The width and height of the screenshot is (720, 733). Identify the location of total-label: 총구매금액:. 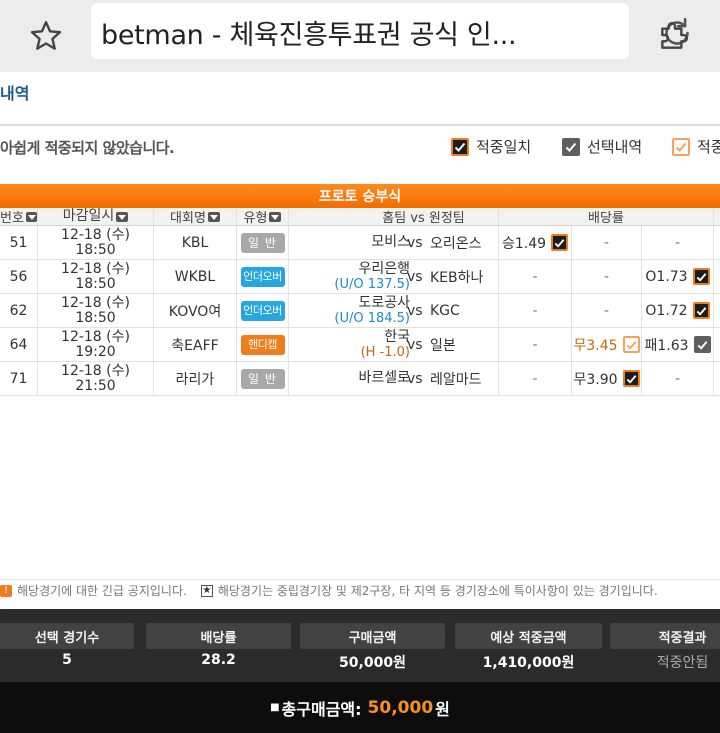
(321, 709).